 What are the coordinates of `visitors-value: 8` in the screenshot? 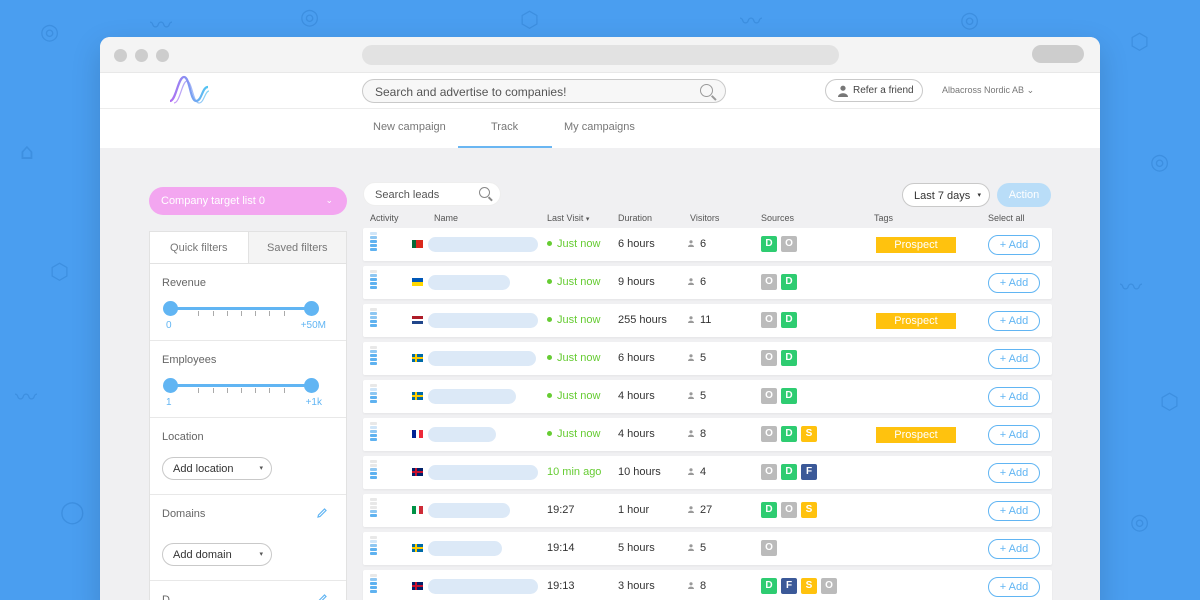 It's located at (703, 434).